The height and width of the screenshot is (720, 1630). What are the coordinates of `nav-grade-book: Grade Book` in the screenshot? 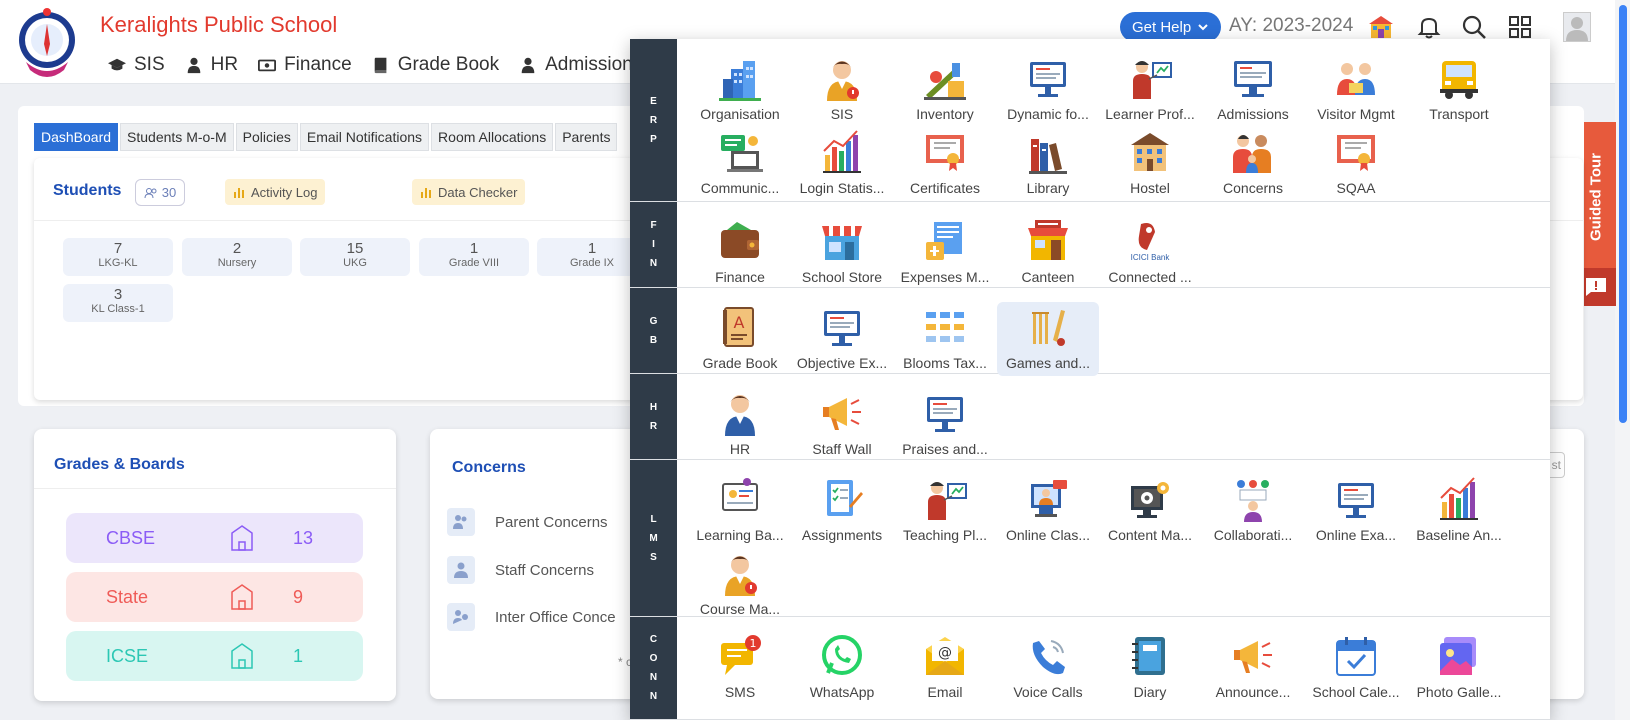 It's located at (435, 65).